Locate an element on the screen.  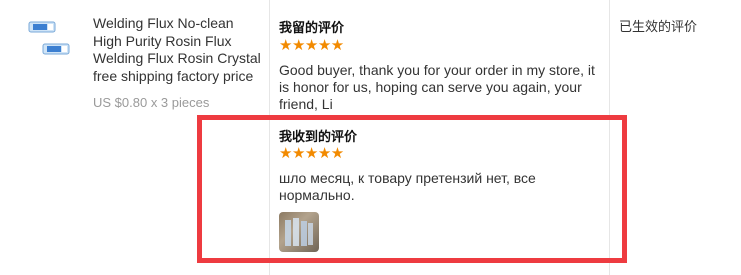
product-thumbnail is located at coordinates (53, 42).